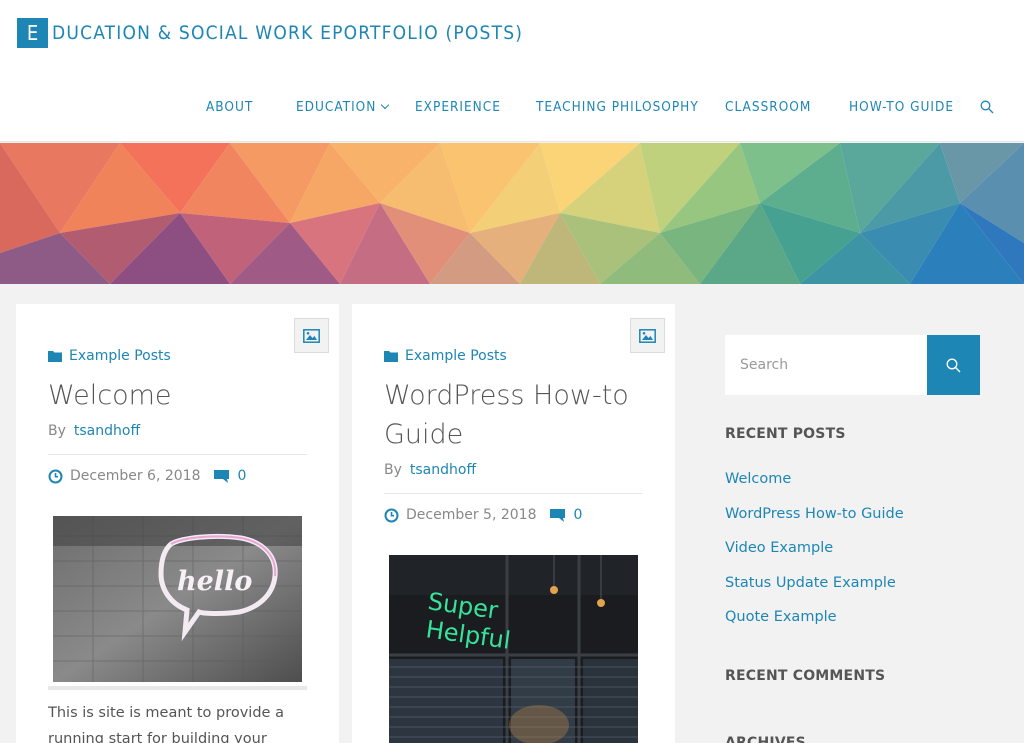 This screenshot has height=743, width=1024. I want to click on recent-post-link: Welcome, so click(814, 485).